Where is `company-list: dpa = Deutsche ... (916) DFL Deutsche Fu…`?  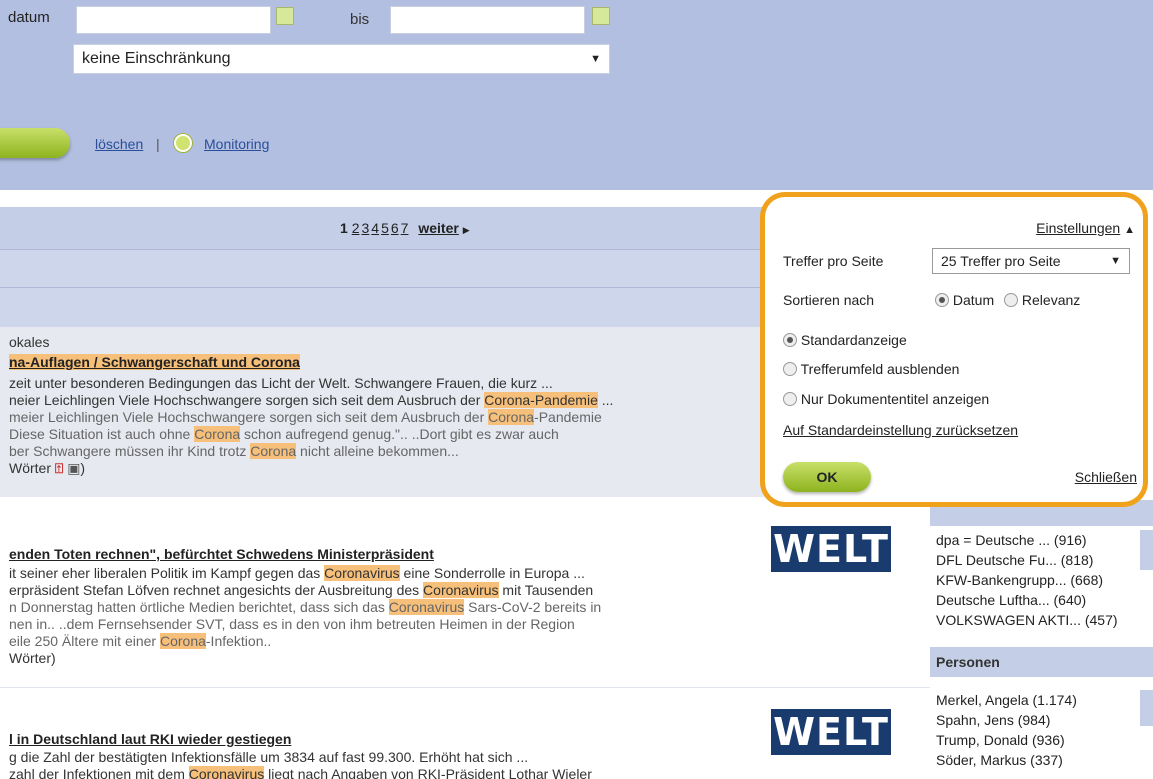
company-list: dpa = Deutsche ... (916) DFL Deutsche Fu… is located at coordinates (1027, 580).